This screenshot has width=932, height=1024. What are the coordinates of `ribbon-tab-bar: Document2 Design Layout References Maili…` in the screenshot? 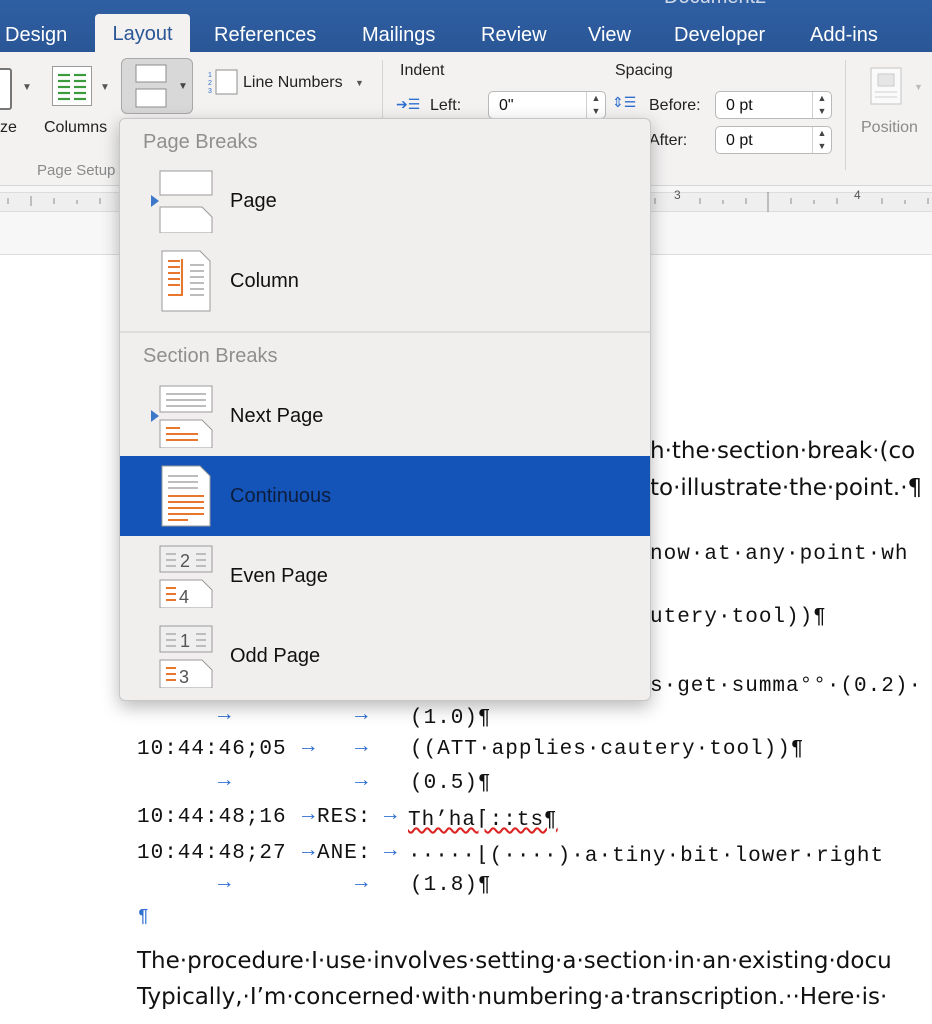 It's located at (466, 26).